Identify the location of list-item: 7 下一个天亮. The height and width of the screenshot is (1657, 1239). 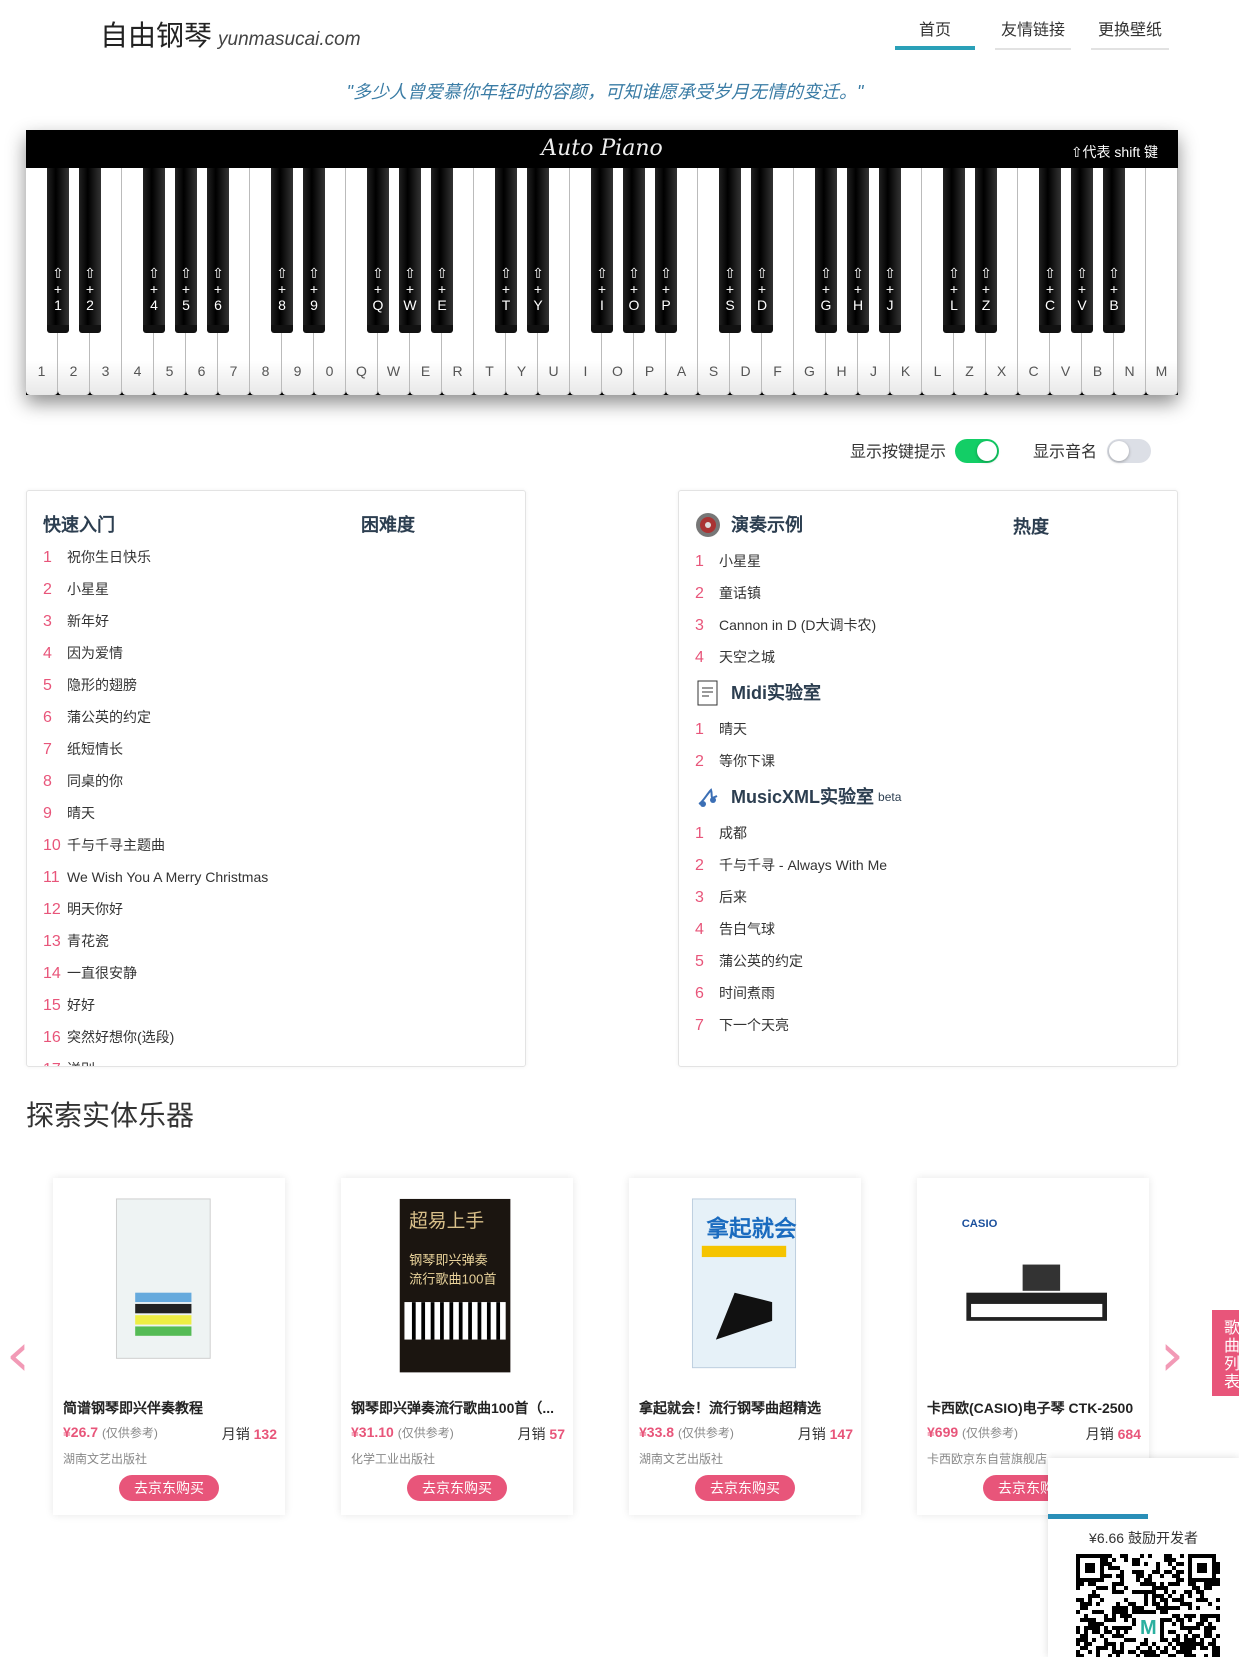
(798, 1025).